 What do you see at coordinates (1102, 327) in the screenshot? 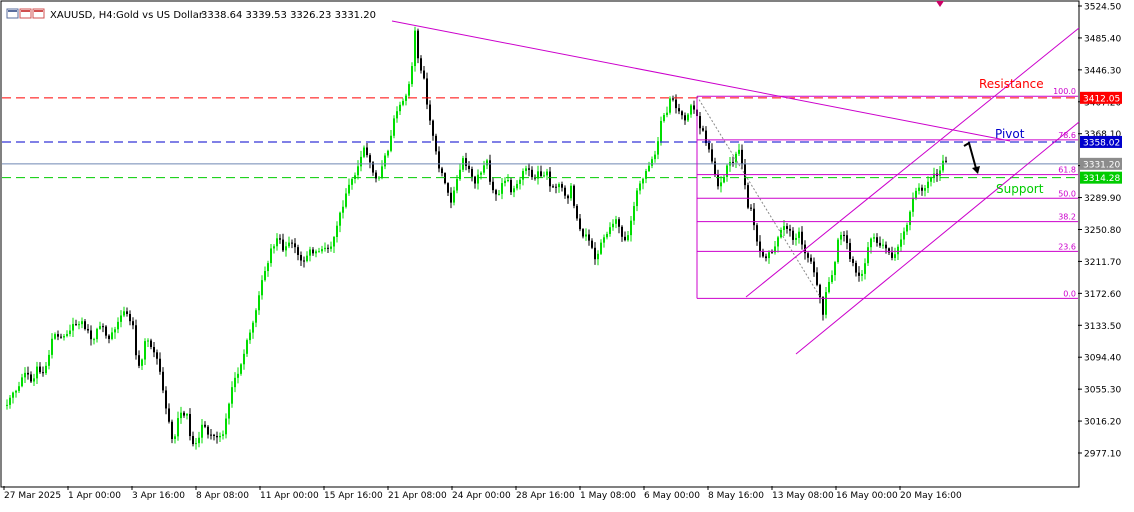
I see `y-tick-label: 3133.50` at bounding box center [1102, 327].